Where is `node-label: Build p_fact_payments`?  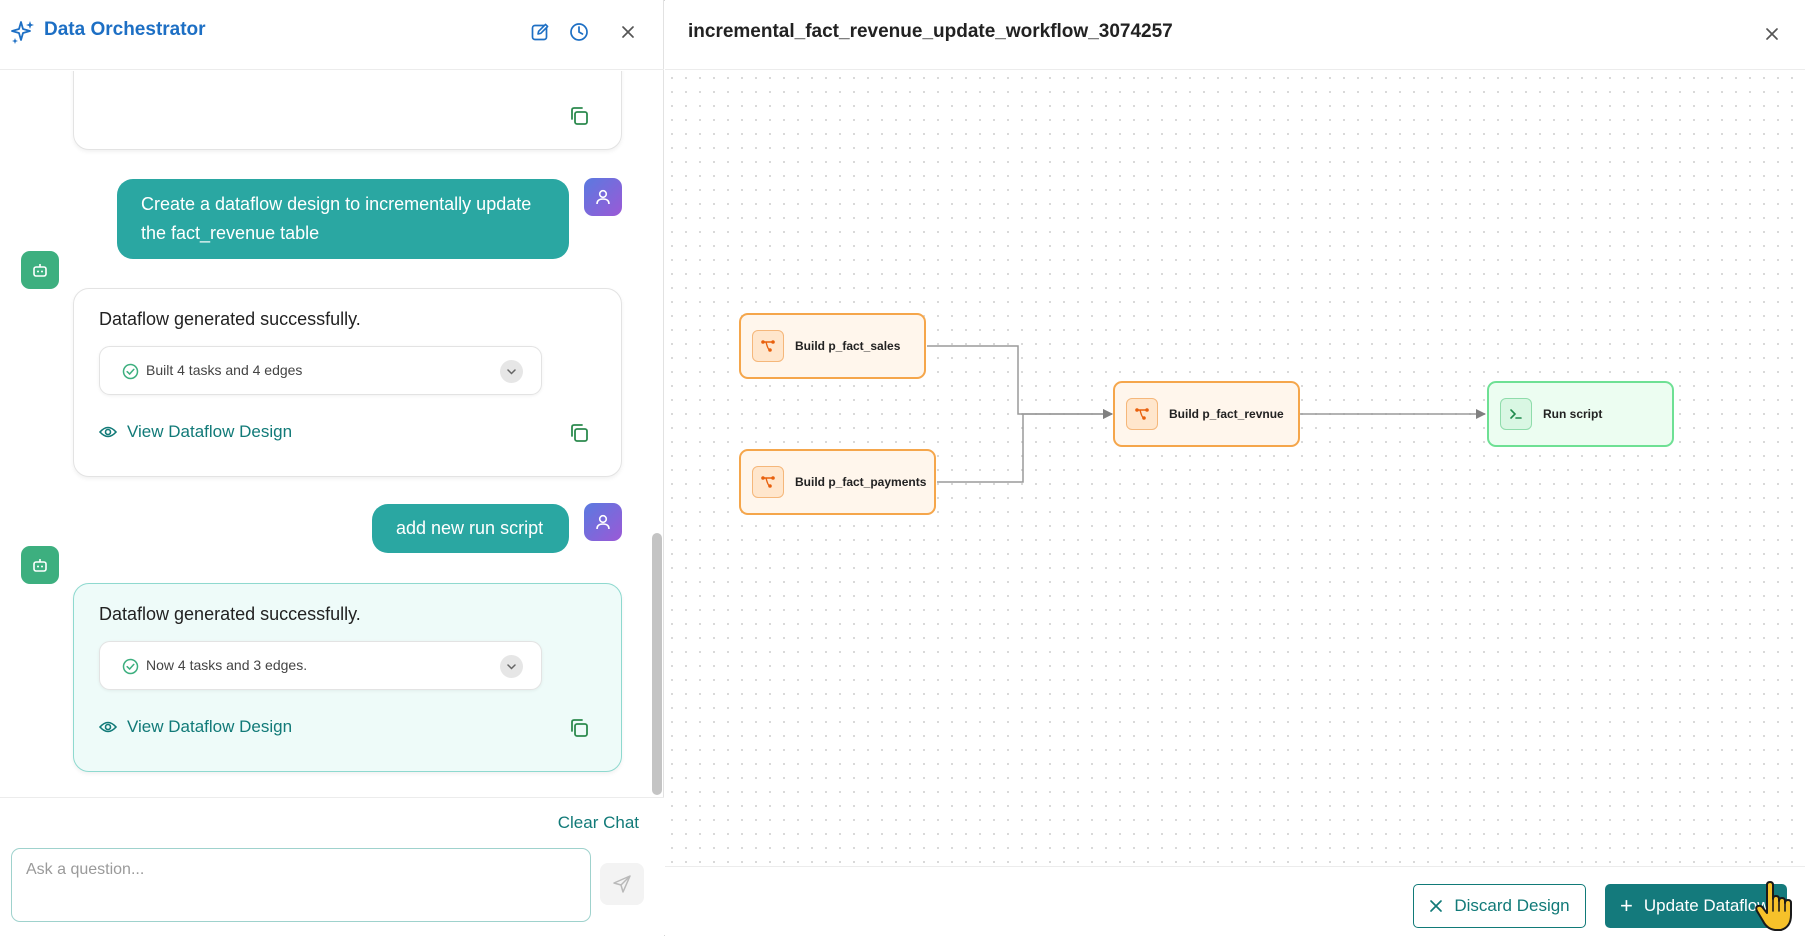
node-label: Build p_fact_payments is located at coordinates (861, 482).